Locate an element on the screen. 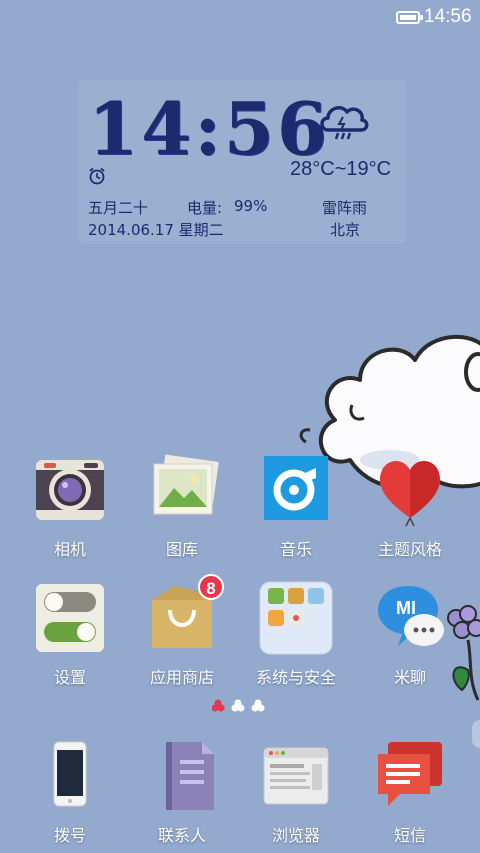  weather-city: 北京 is located at coordinates (345, 230).